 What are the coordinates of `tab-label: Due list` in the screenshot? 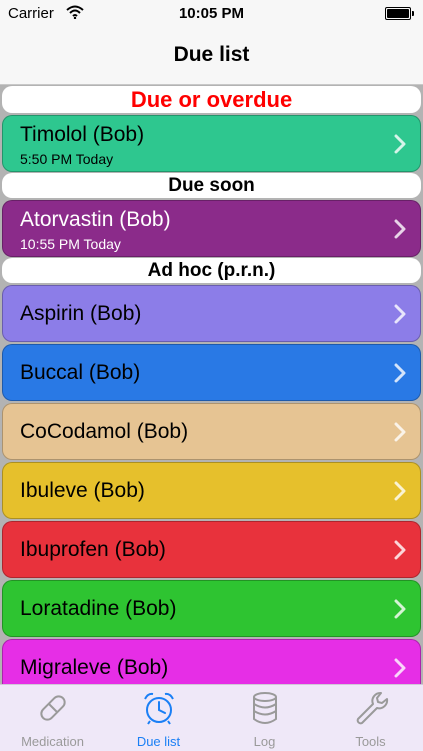 It's located at (158, 741).